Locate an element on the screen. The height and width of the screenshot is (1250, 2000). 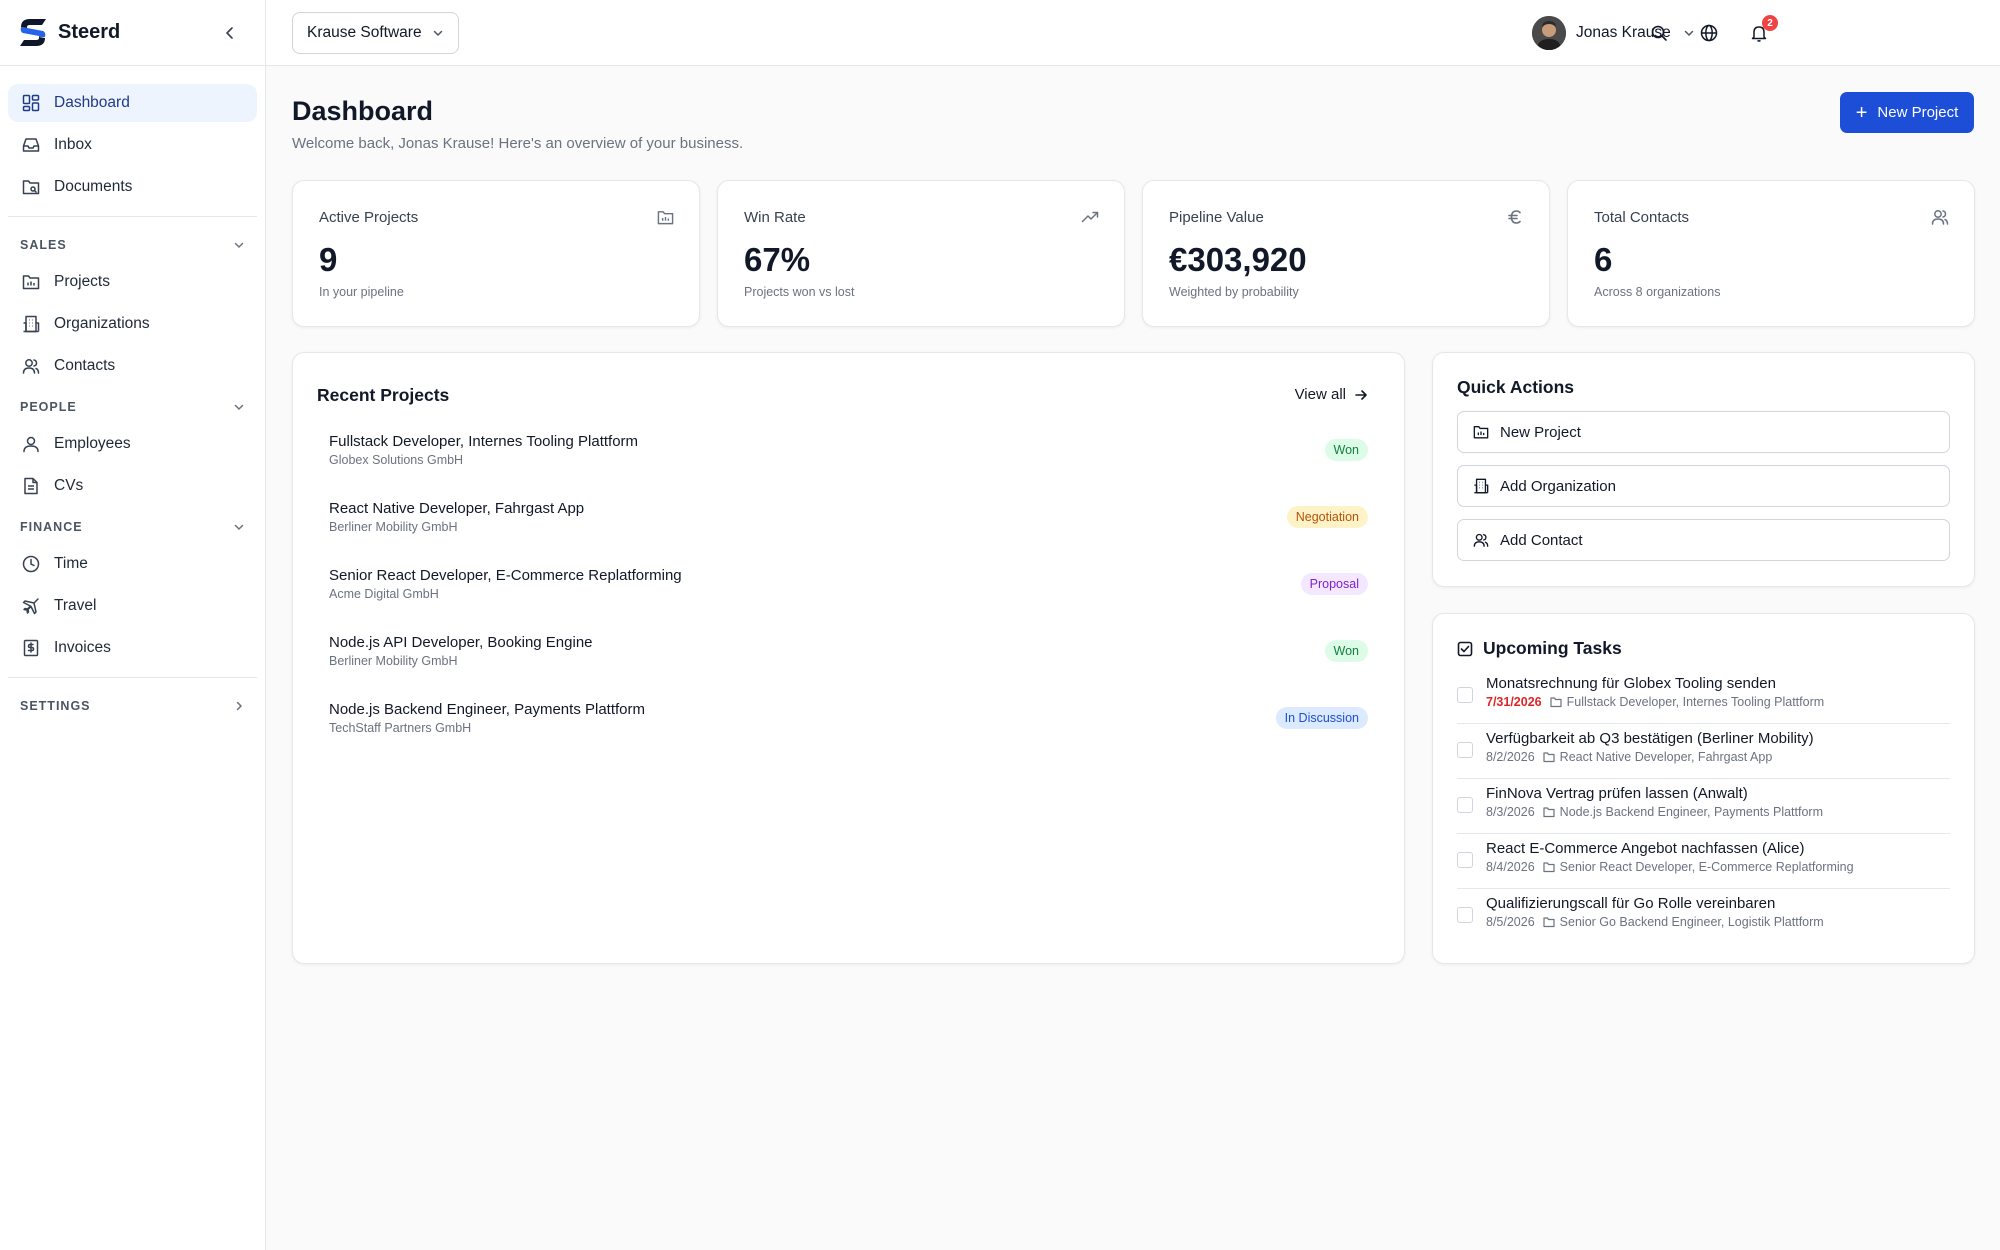
sidebar-item-label: Contacts is located at coordinates (85, 365).